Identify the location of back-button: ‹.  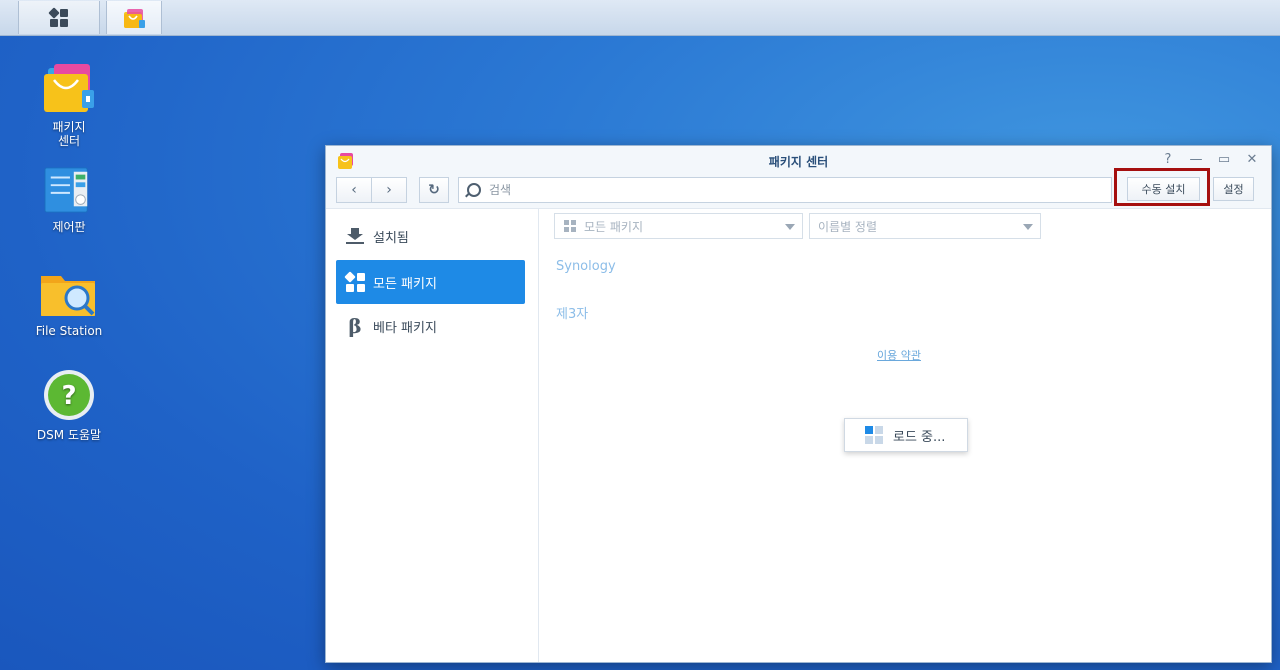
(354, 190).